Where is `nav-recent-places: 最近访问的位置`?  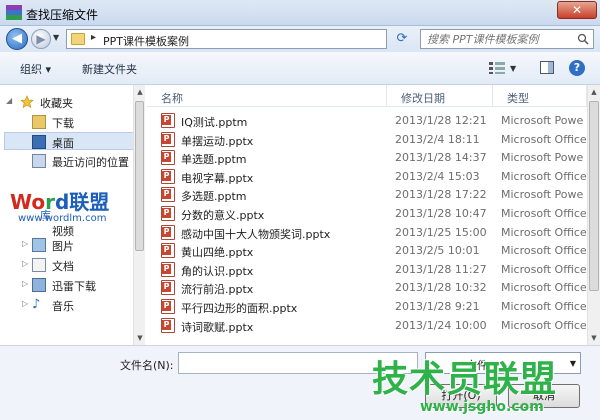 nav-recent-places: 最近访问的位置 is located at coordinates (66, 161).